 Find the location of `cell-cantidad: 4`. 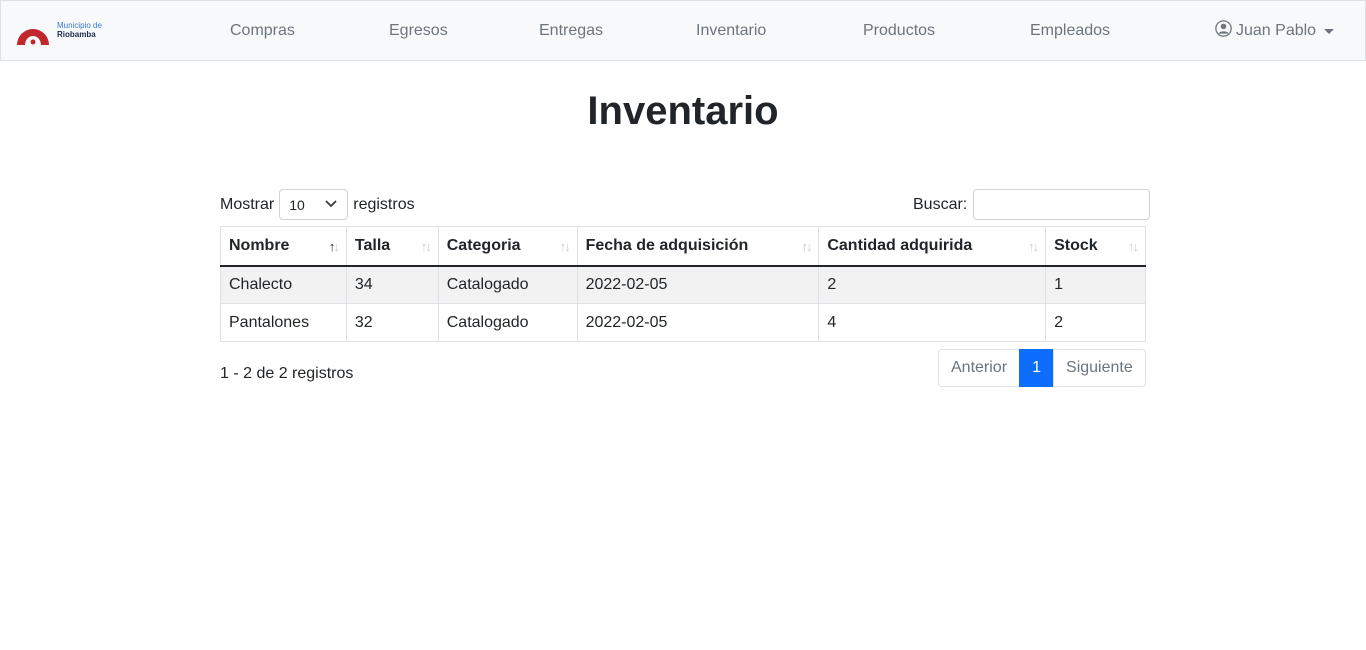

cell-cantidad: 4 is located at coordinates (932, 322).